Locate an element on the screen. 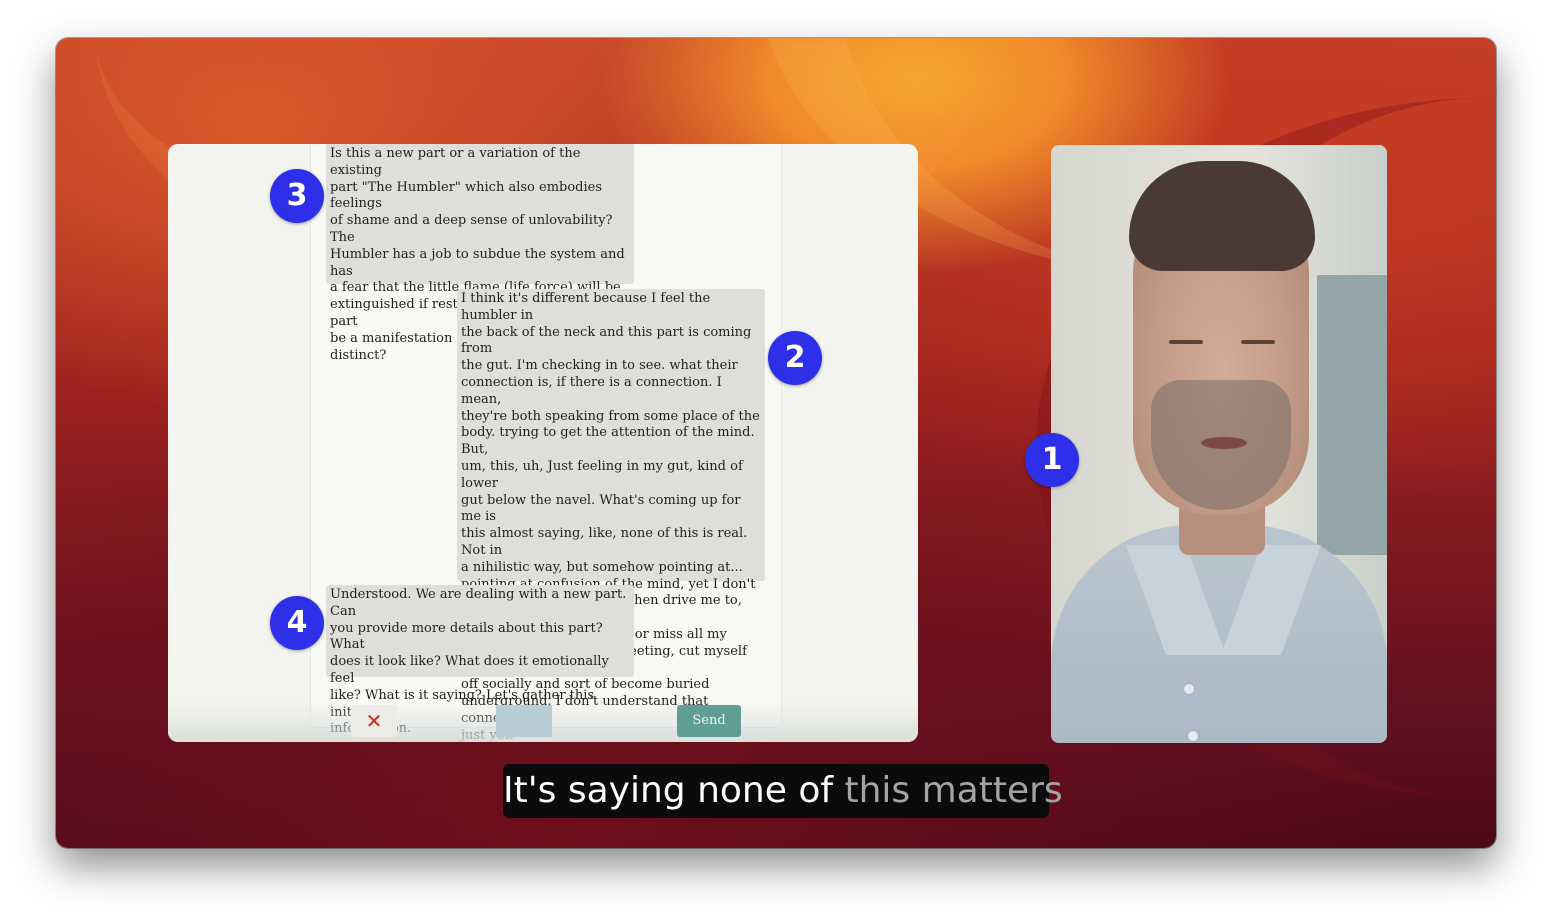 This screenshot has width=1552, height=923. microphone-button is located at coordinates (524, 721).